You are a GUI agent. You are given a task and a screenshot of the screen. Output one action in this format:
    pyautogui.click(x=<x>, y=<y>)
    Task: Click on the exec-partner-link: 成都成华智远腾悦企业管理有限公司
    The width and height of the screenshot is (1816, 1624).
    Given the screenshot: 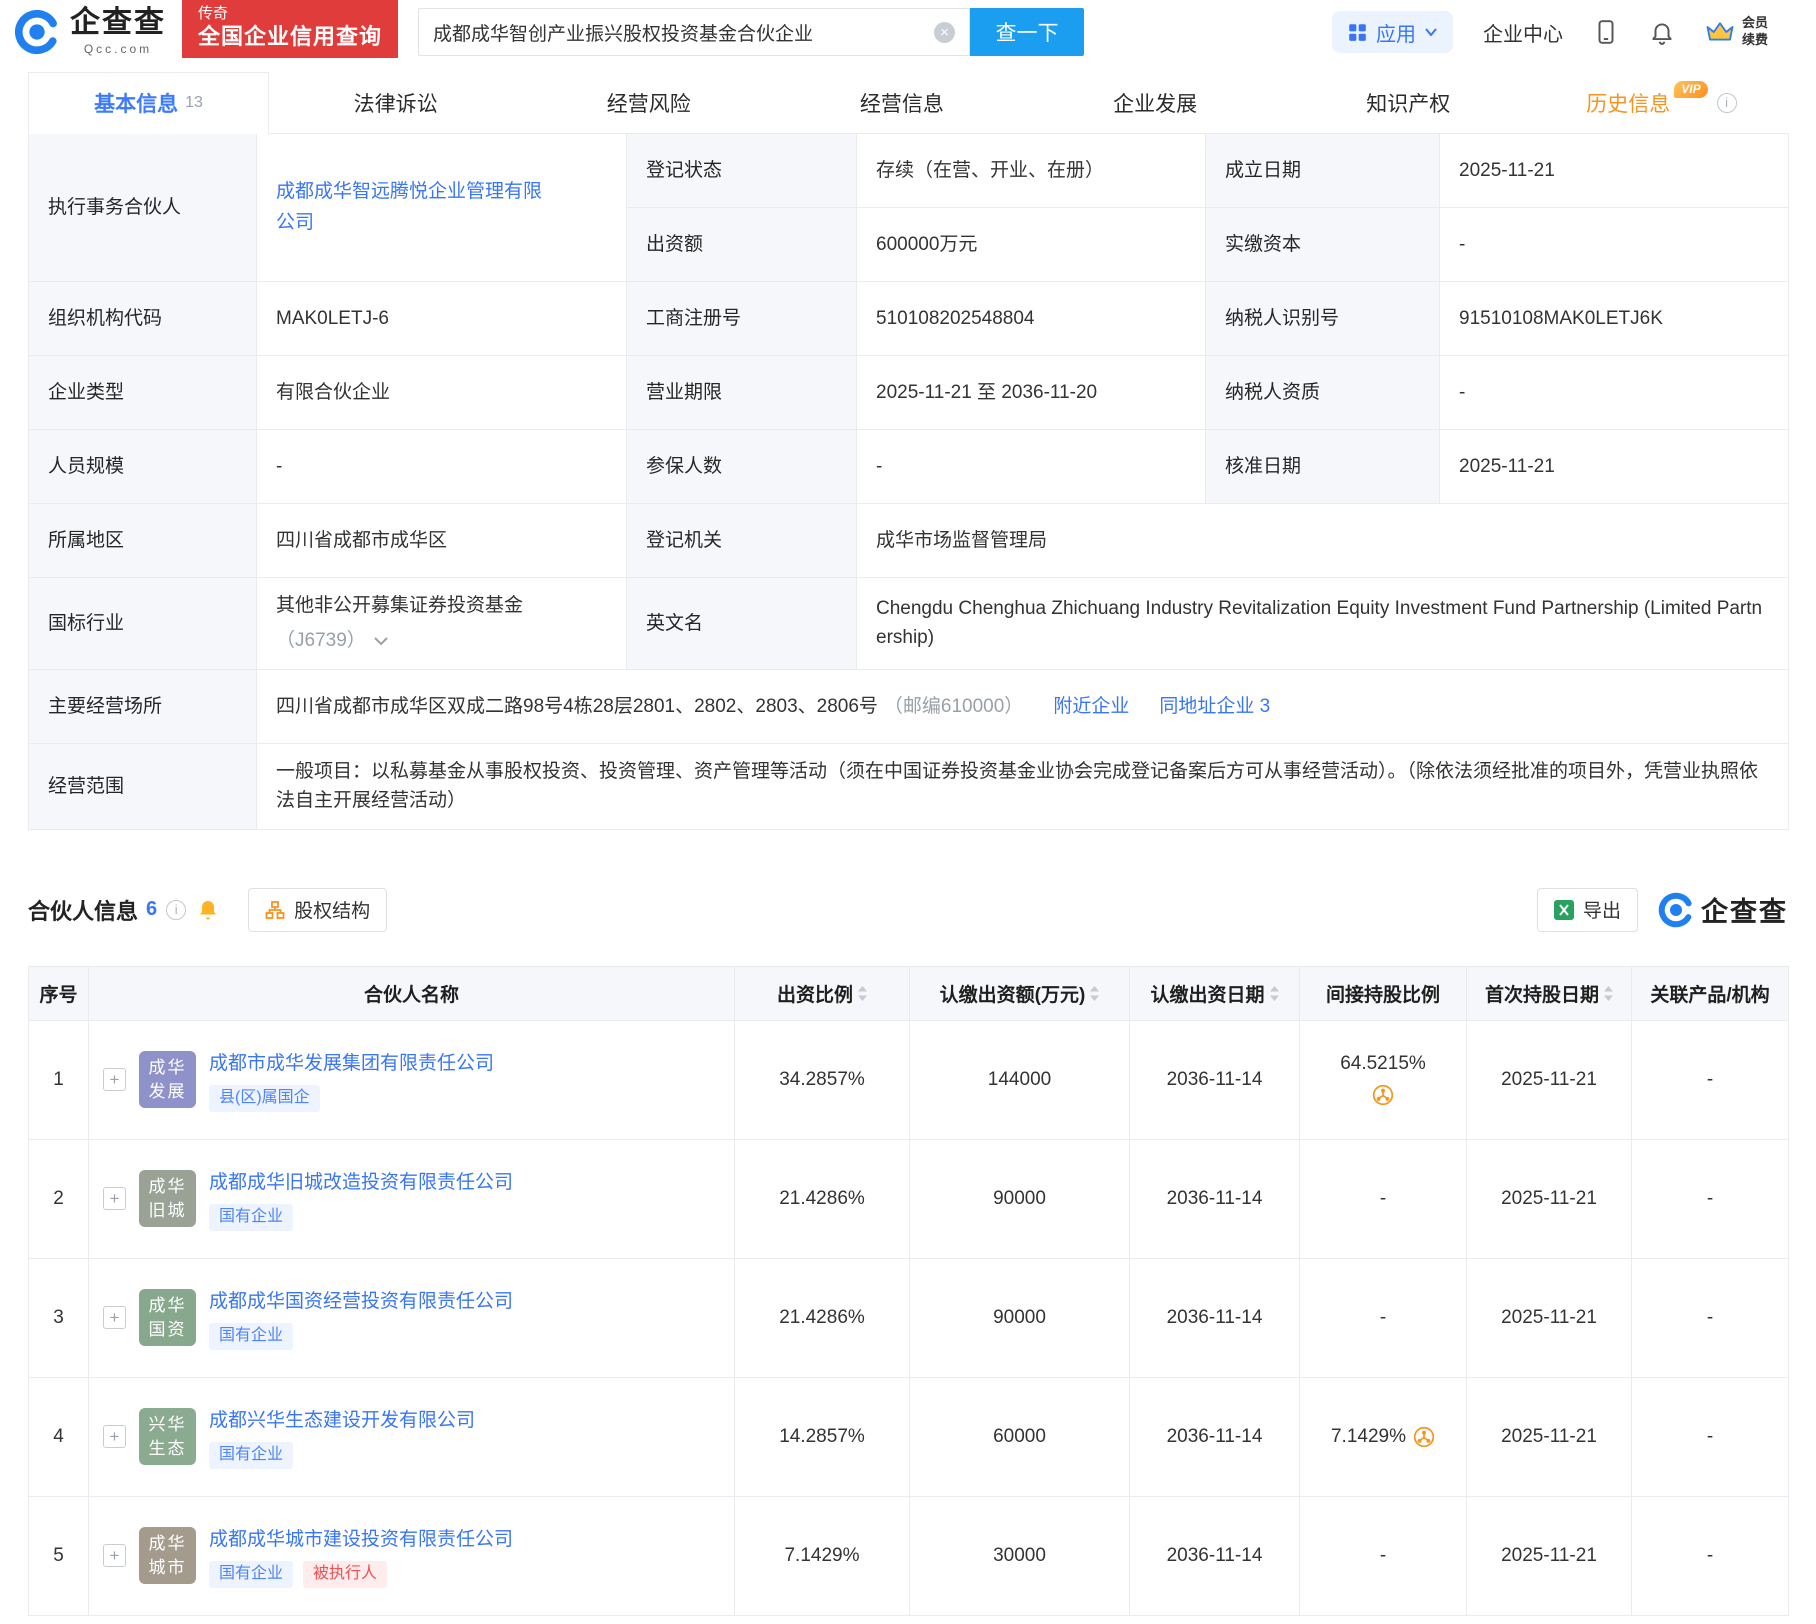 What is the action you would take?
    pyautogui.click(x=415, y=207)
    